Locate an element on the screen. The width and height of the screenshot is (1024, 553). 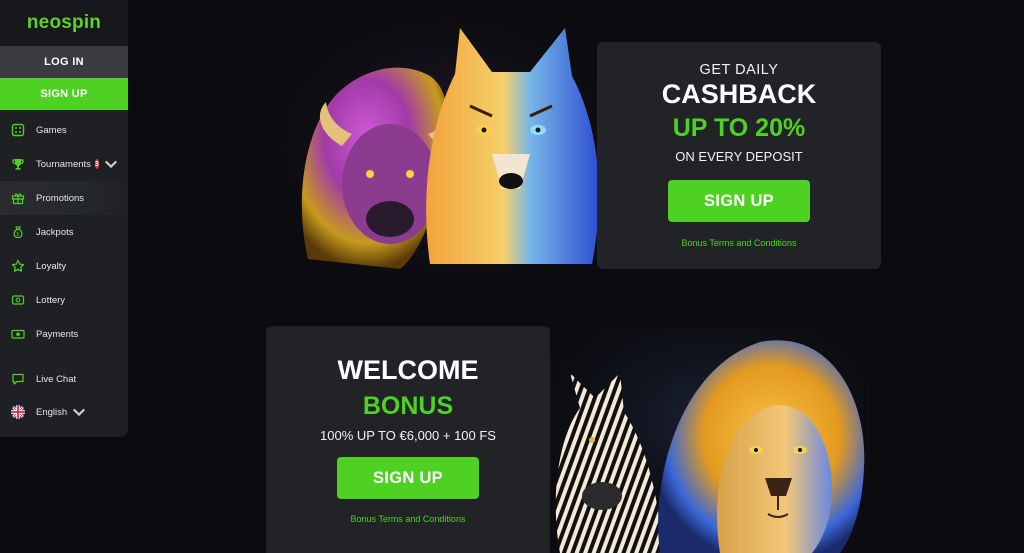
sidebar-item-label: Tournaments is located at coordinates (63, 164).